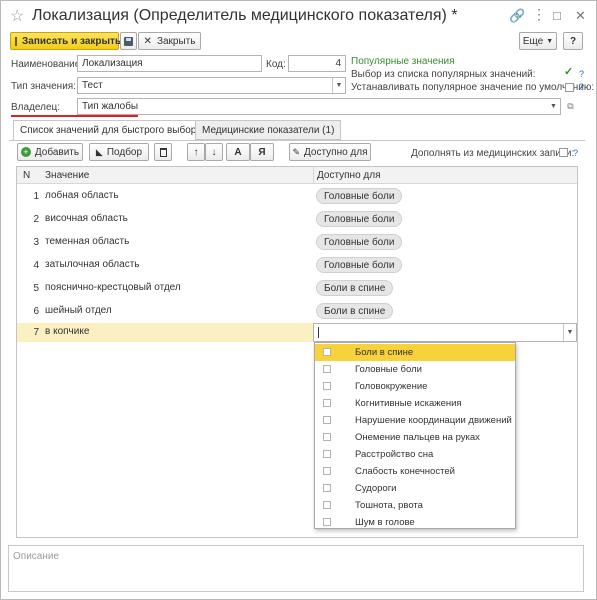 The height and width of the screenshot is (600, 597). Describe the element at coordinates (57, 152) in the screenshot. I see `add-label: Добавить` at that location.